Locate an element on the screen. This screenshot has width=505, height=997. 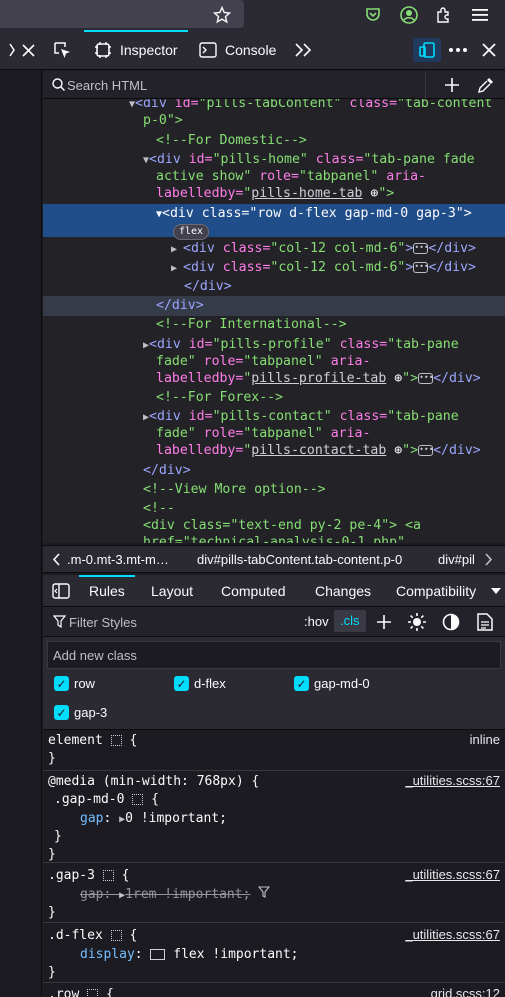
eyedropper-icon is located at coordinates (486, 85).